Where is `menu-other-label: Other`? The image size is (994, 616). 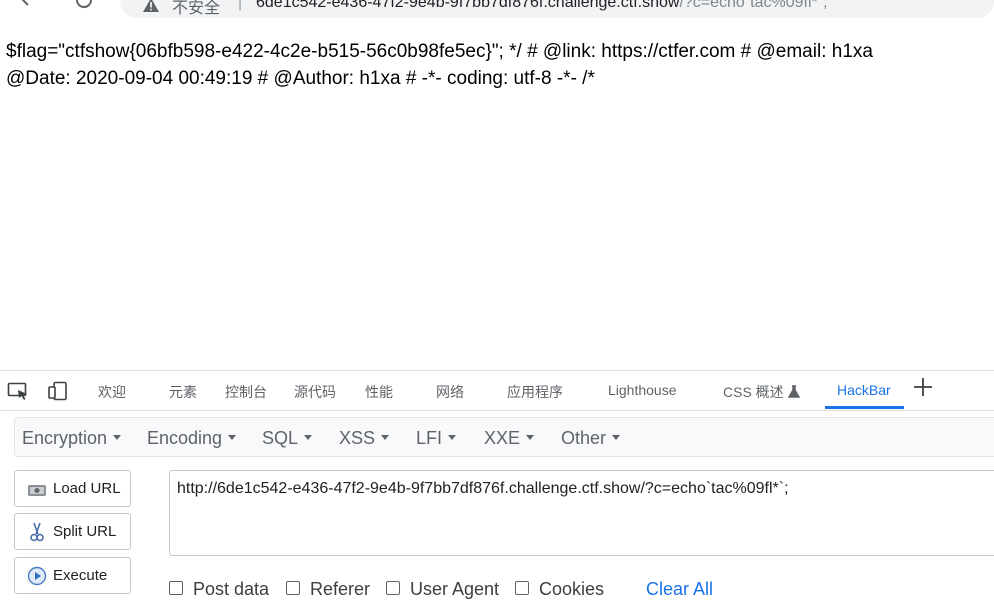 menu-other-label: Other is located at coordinates (584, 438).